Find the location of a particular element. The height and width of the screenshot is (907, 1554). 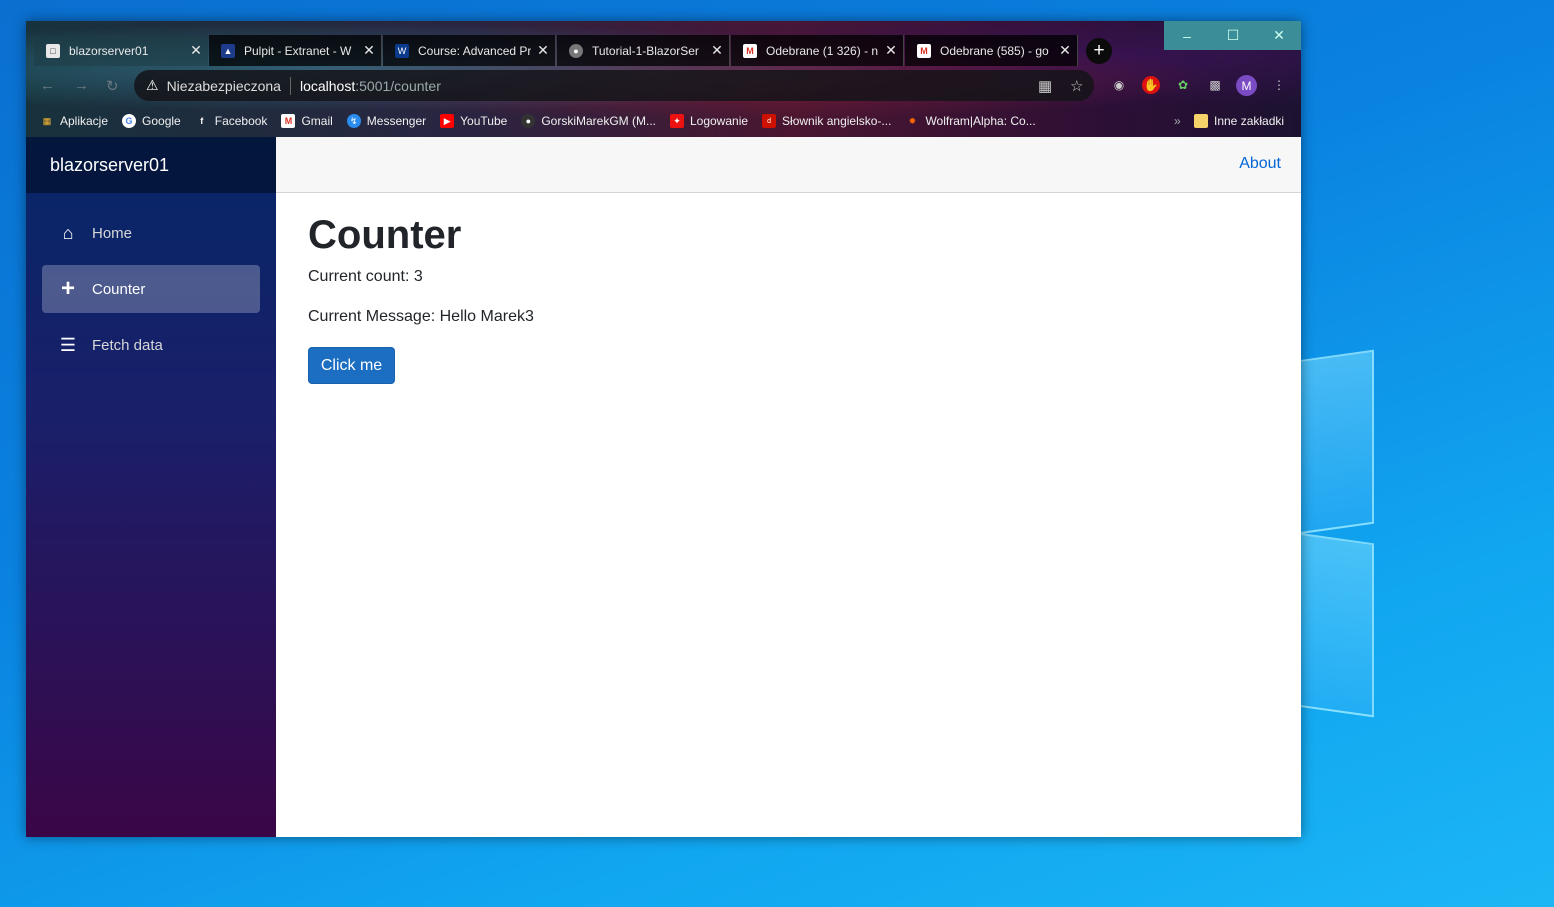

diki-icon: d is located at coordinates (769, 121).